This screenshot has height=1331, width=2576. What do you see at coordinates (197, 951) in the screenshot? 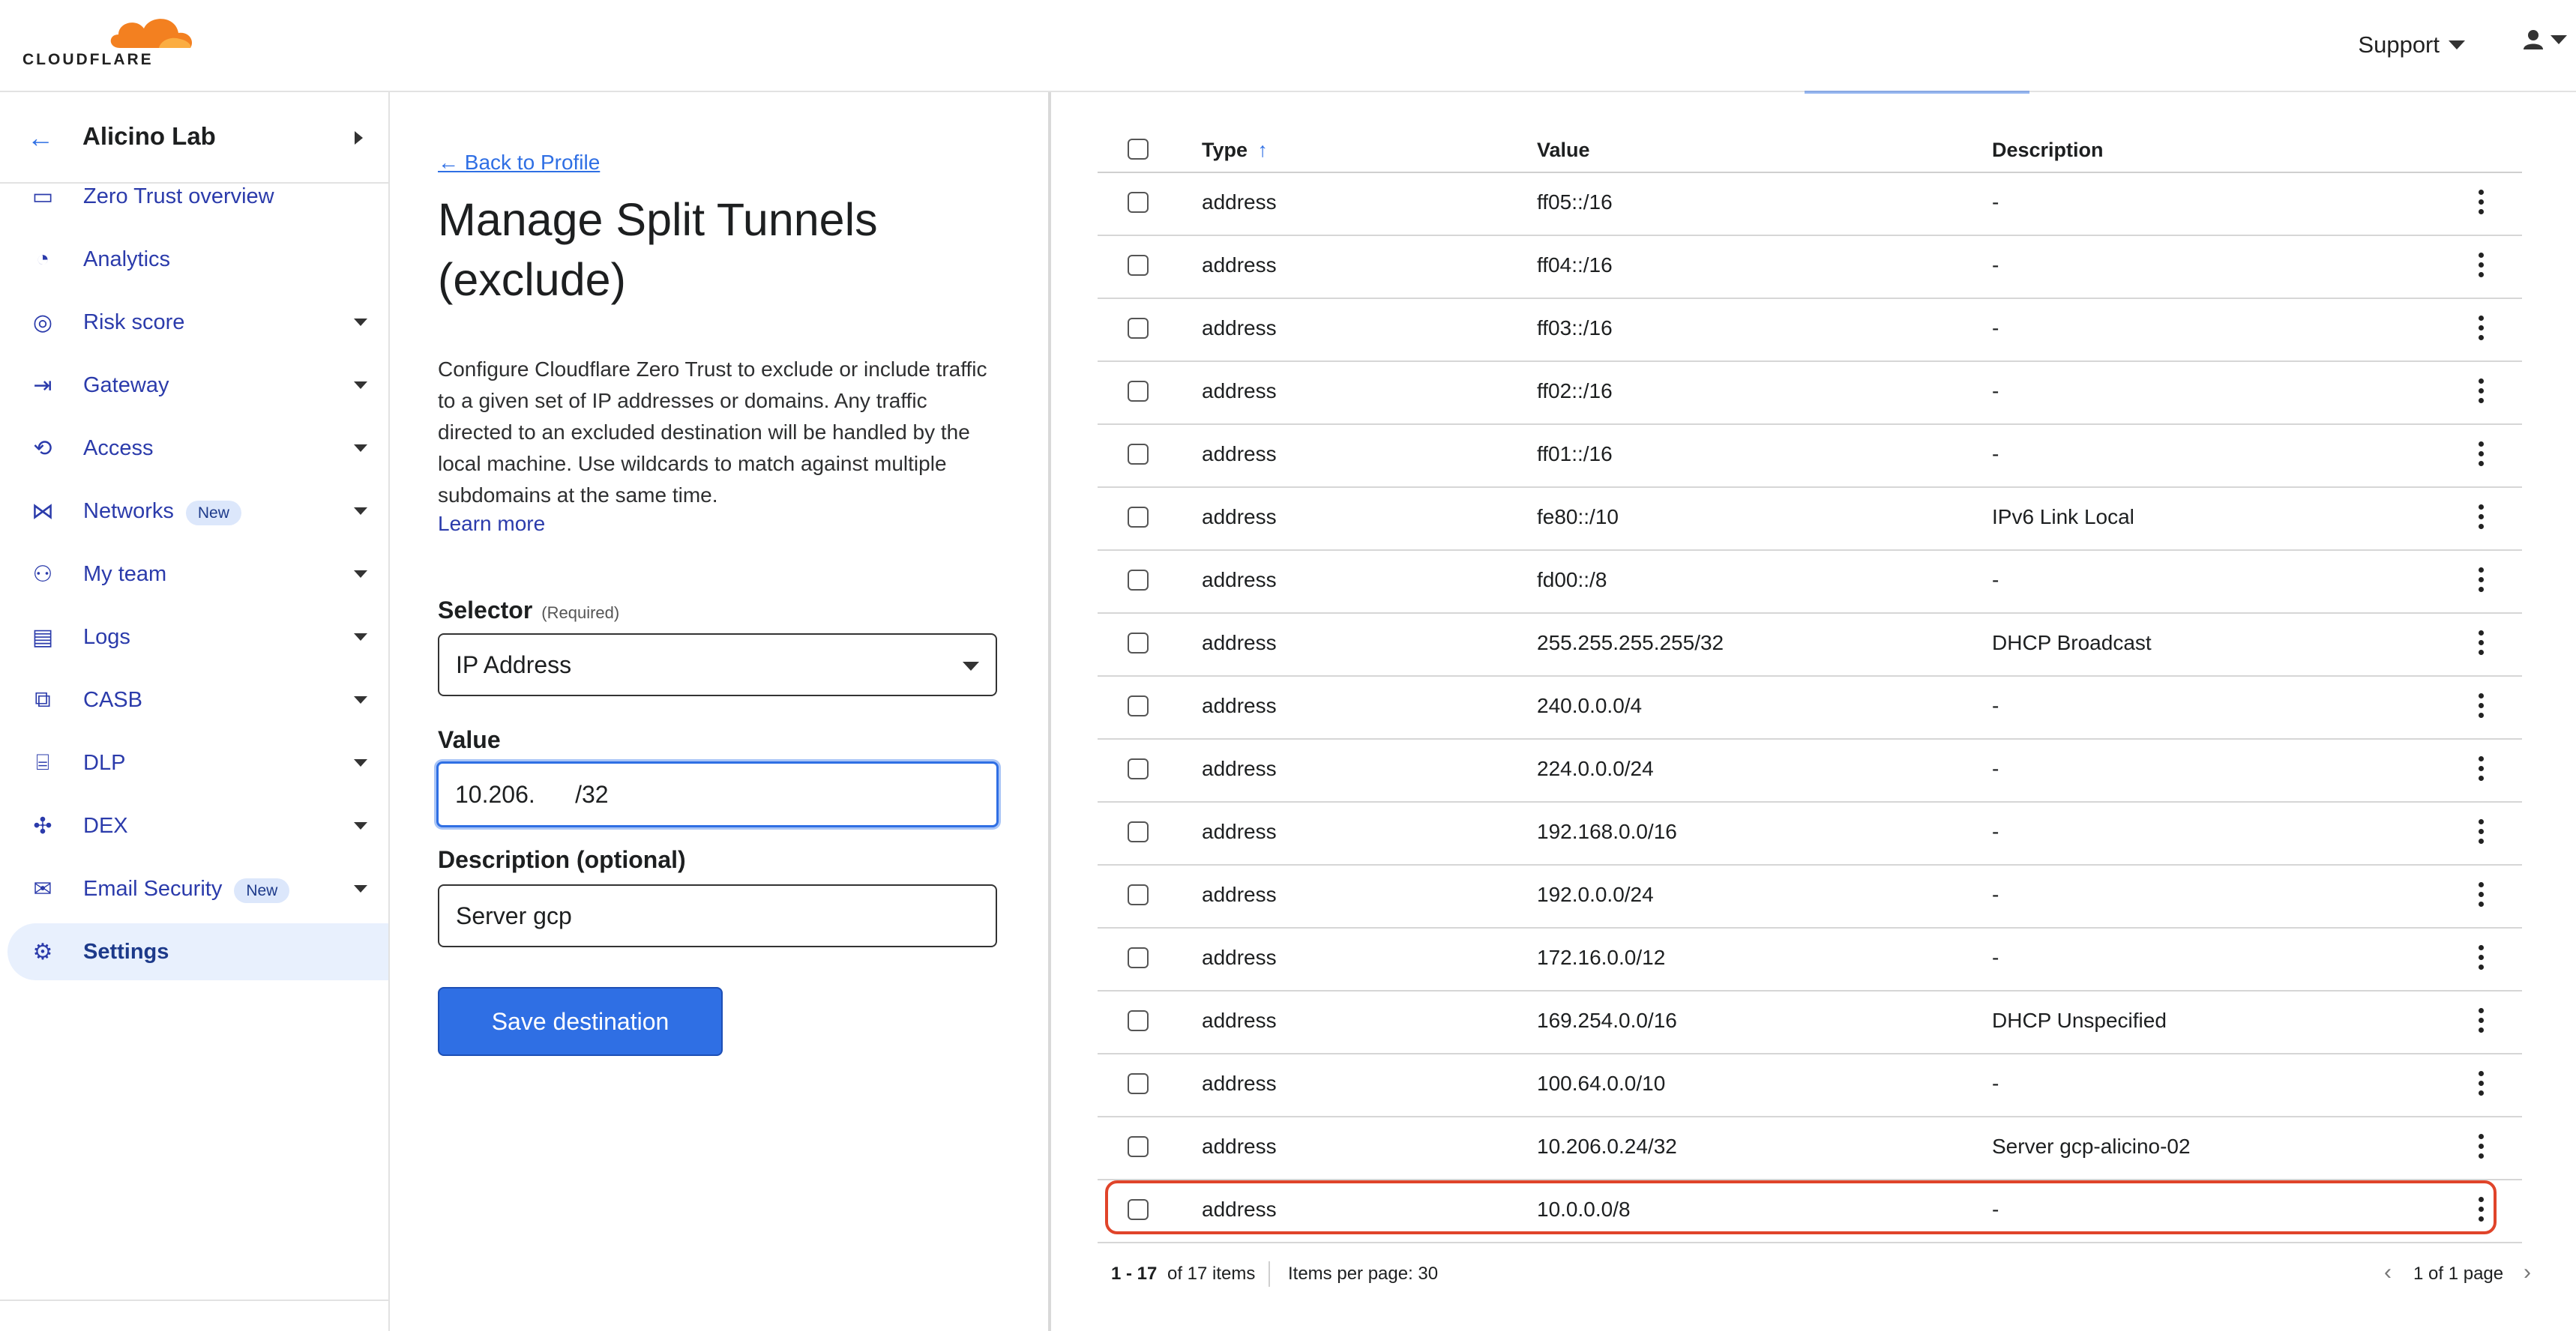
I see `sidebar-item-settings: ⚙ Settings` at bounding box center [197, 951].